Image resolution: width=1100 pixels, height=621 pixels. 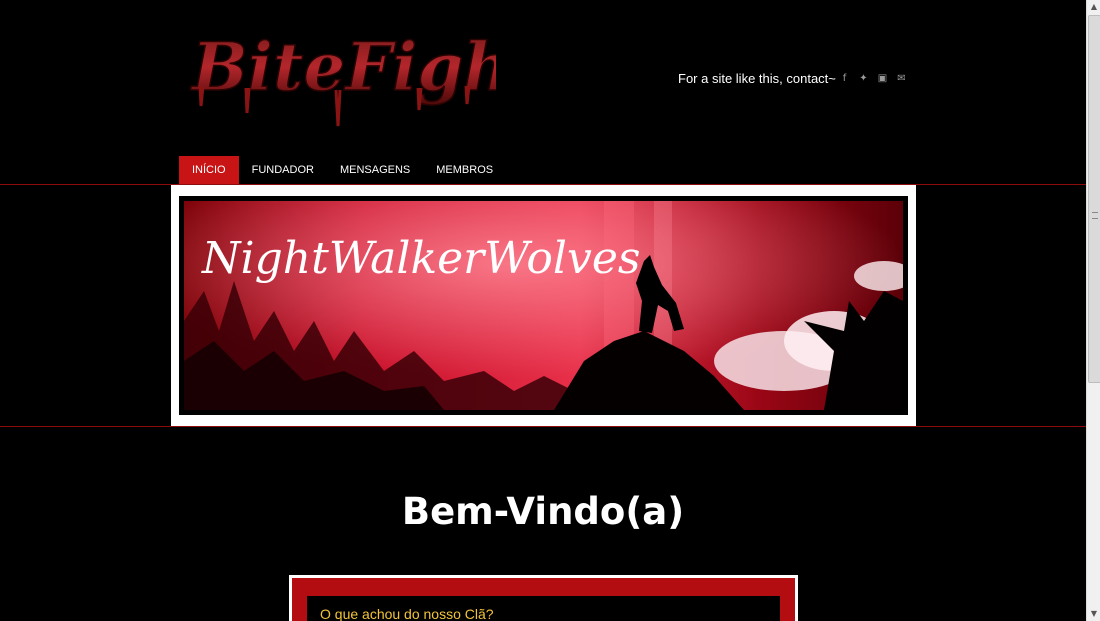 What do you see at coordinates (464, 170) in the screenshot?
I see `nav-item-membros: MEMBROS` at bounding box center [464, 170].